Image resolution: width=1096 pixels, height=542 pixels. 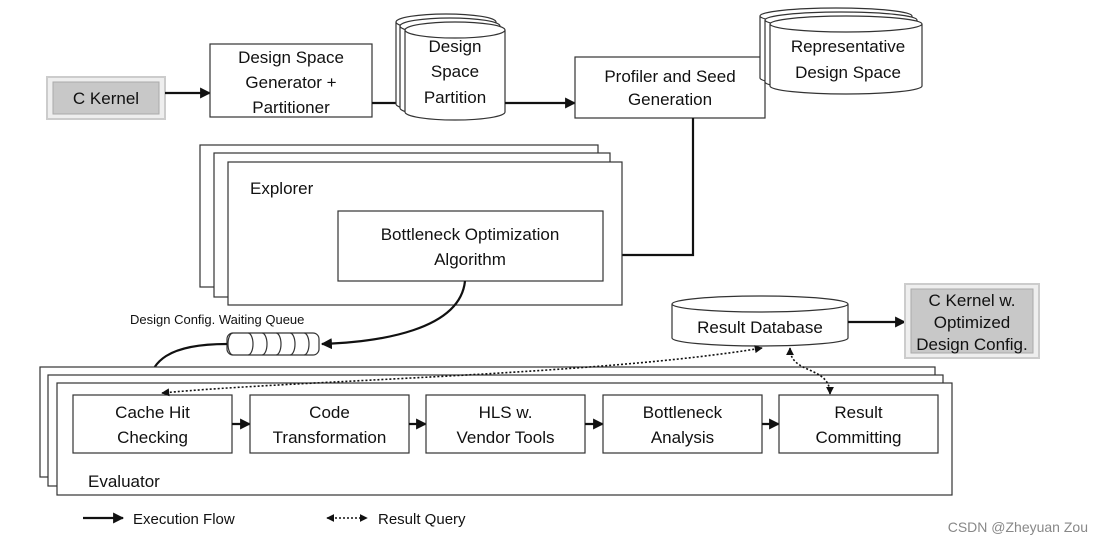 I want to click on watermark: CSDN @Zheyuan Zou, so click(x=1018, y=527).